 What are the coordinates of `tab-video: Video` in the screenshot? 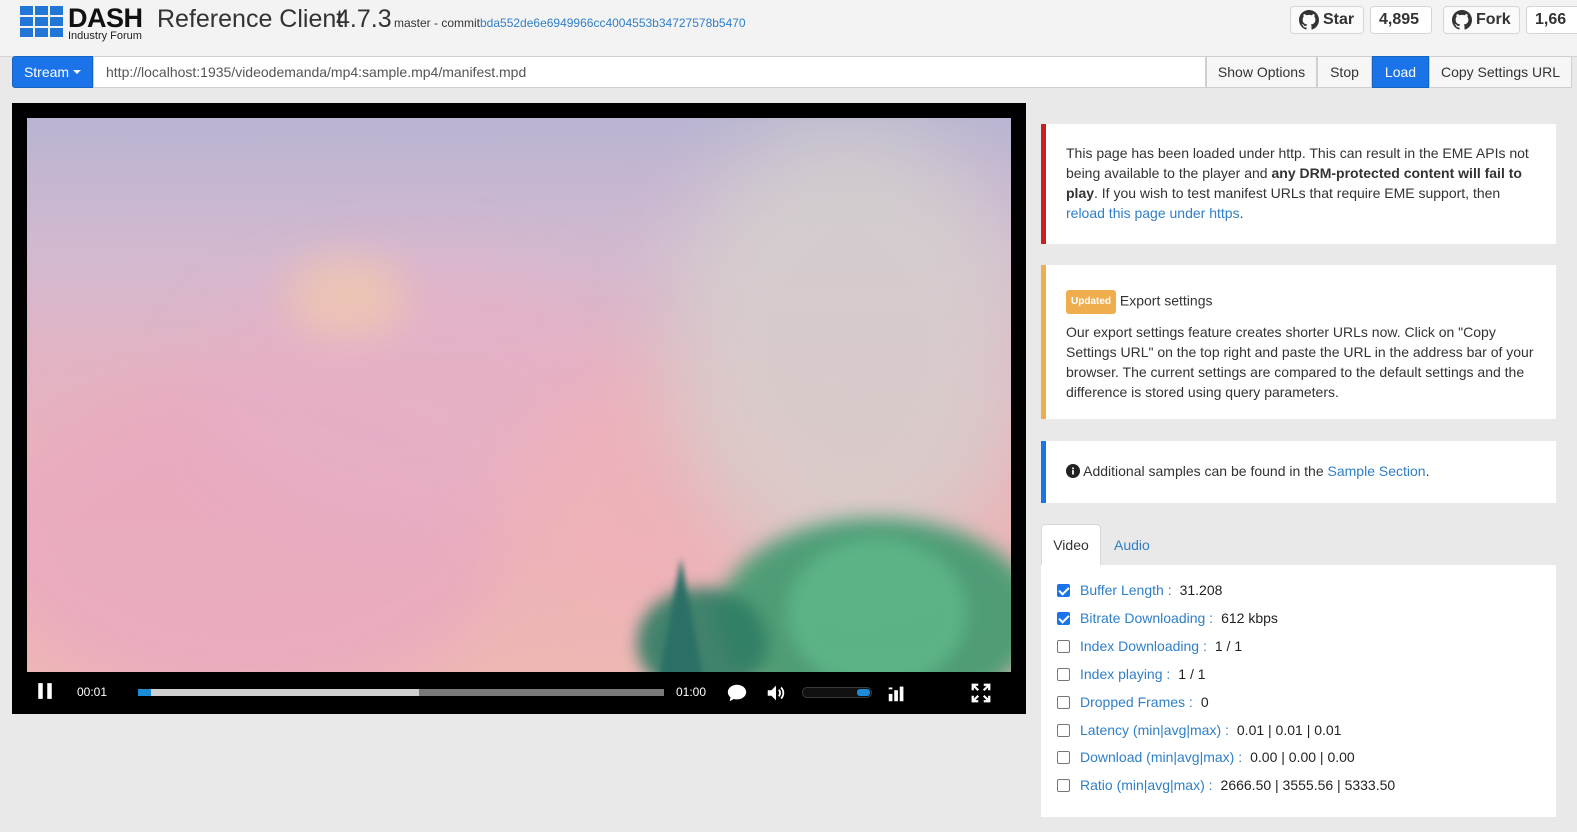 It's located at (1071, 544).